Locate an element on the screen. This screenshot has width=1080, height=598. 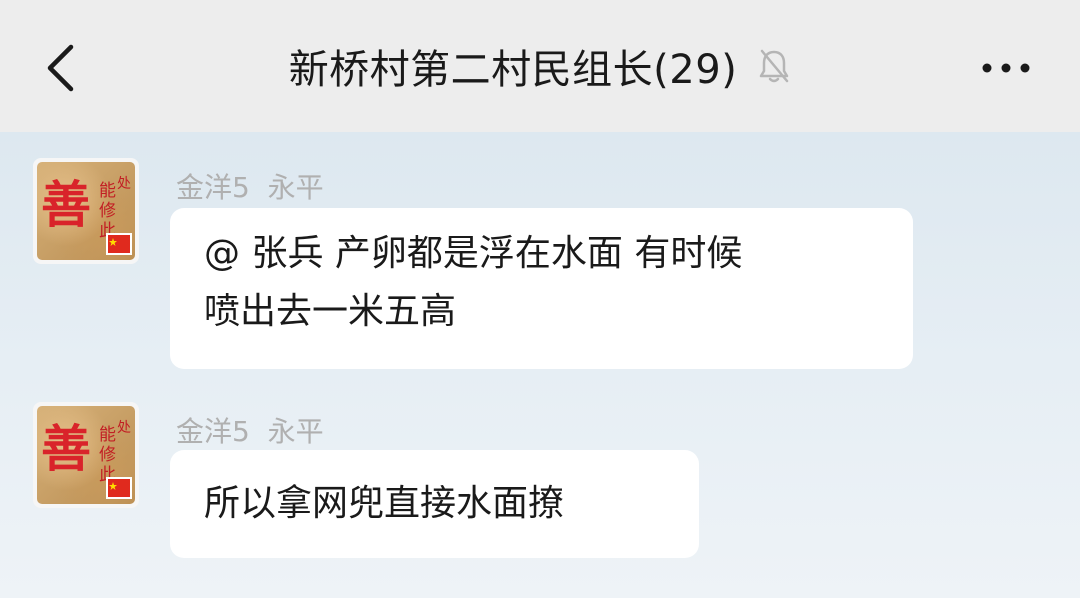
chevron-left-icon is located at coordinates (60, 68).